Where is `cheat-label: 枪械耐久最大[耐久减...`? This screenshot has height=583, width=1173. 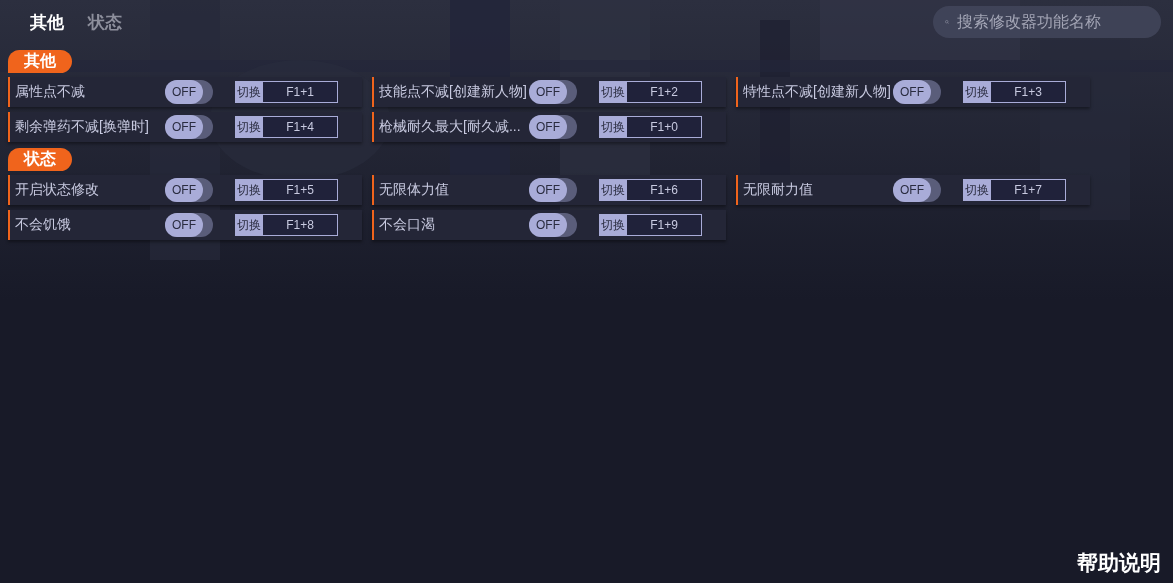 cheat-label: 枪械耐久最大[耐久减... is located at coordinates (450, 127).